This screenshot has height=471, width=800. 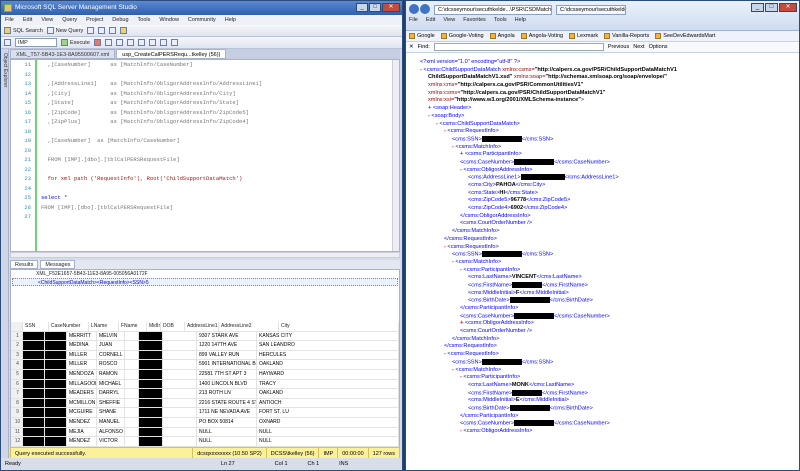 What do you see at coordinates (391, 7) in the screenshot?
I see `close-button: ✕` at bounding box center [391, 7].